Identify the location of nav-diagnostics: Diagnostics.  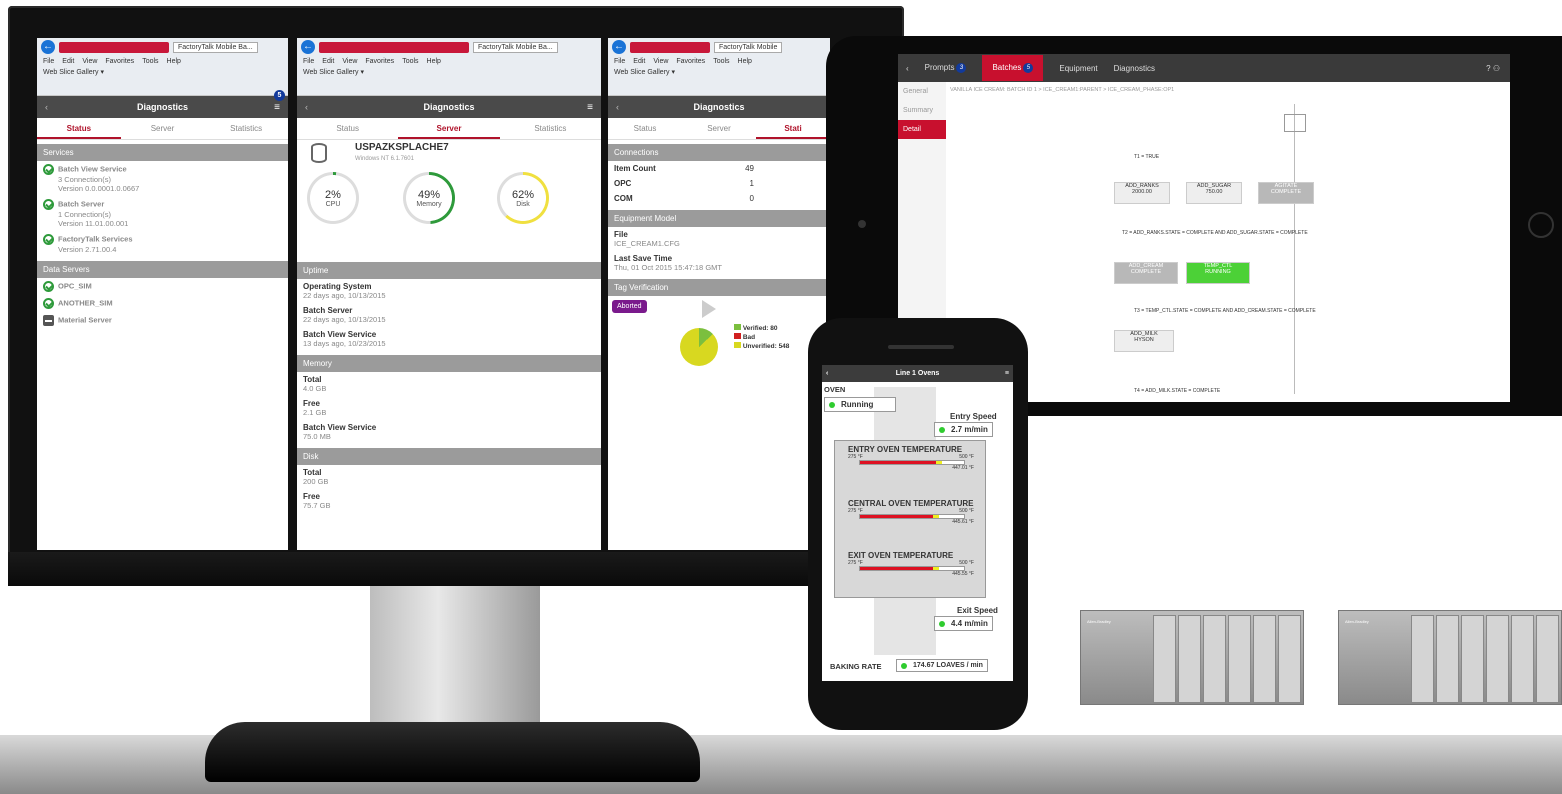
(1134, 68).